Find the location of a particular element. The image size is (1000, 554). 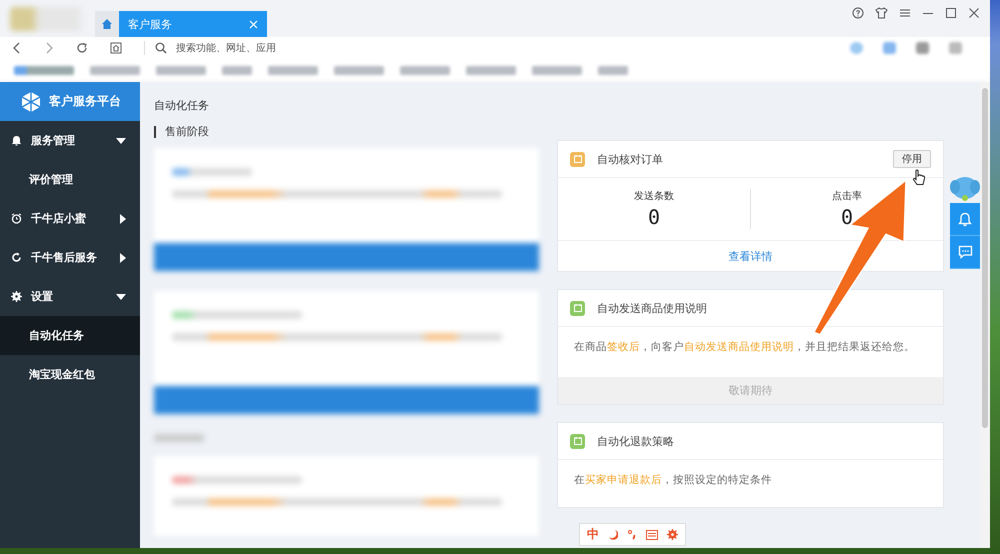

home-page-icon is located at coordinates (116, 48).